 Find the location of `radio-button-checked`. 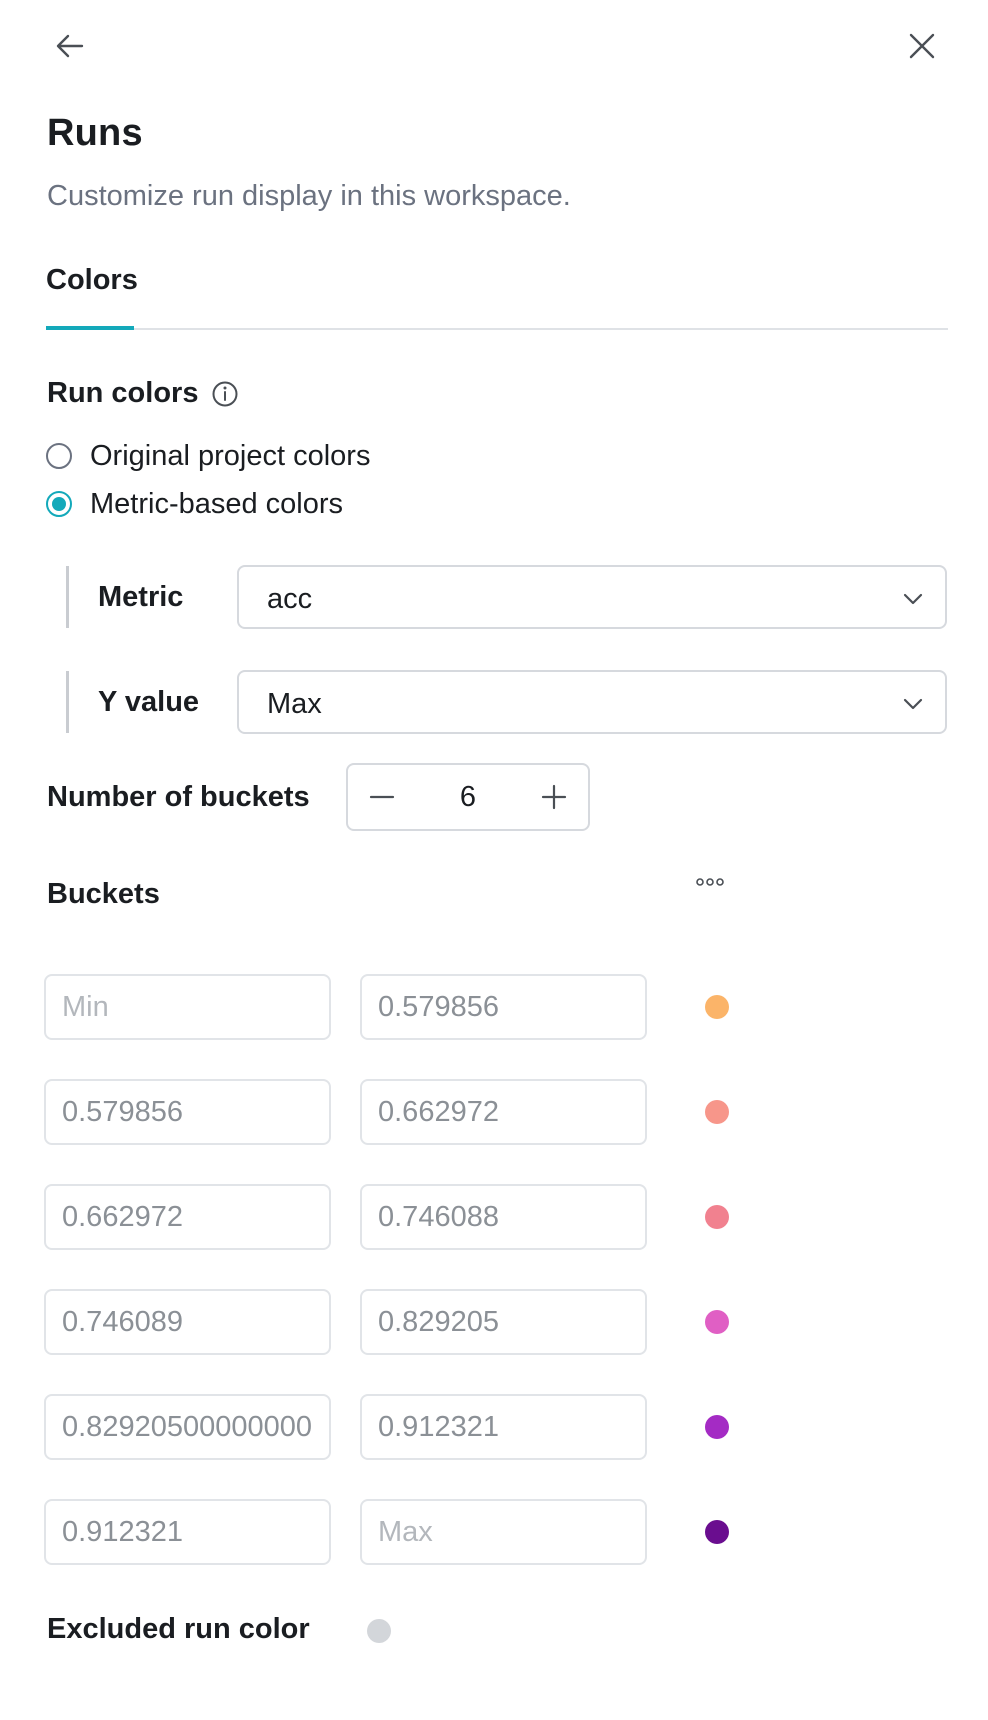

radio-button-checked is located at coordinates (59, 504).